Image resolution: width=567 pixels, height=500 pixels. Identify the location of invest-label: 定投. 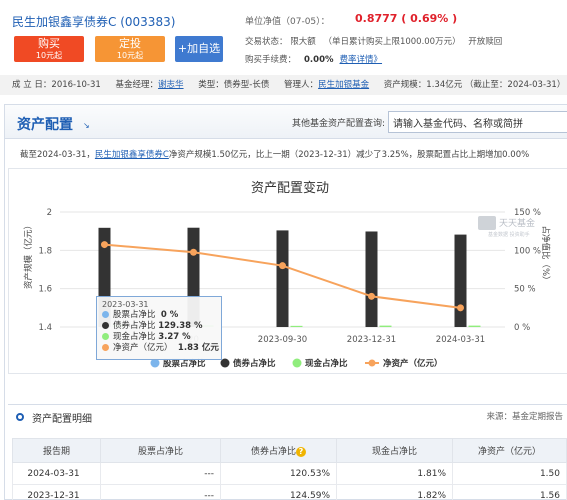
(130, 43).